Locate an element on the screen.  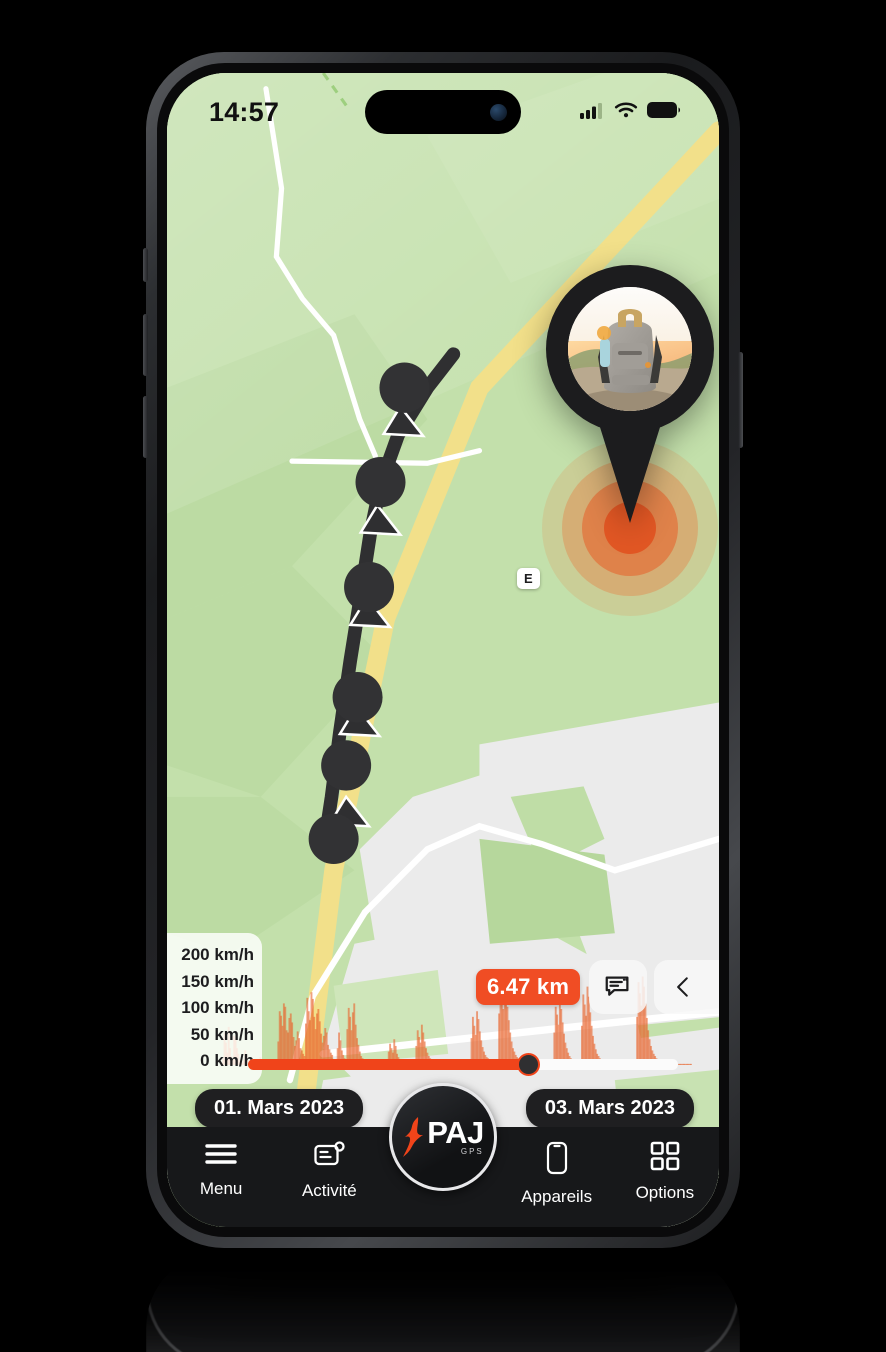
mute-switch is located at coordinates (145, 265).